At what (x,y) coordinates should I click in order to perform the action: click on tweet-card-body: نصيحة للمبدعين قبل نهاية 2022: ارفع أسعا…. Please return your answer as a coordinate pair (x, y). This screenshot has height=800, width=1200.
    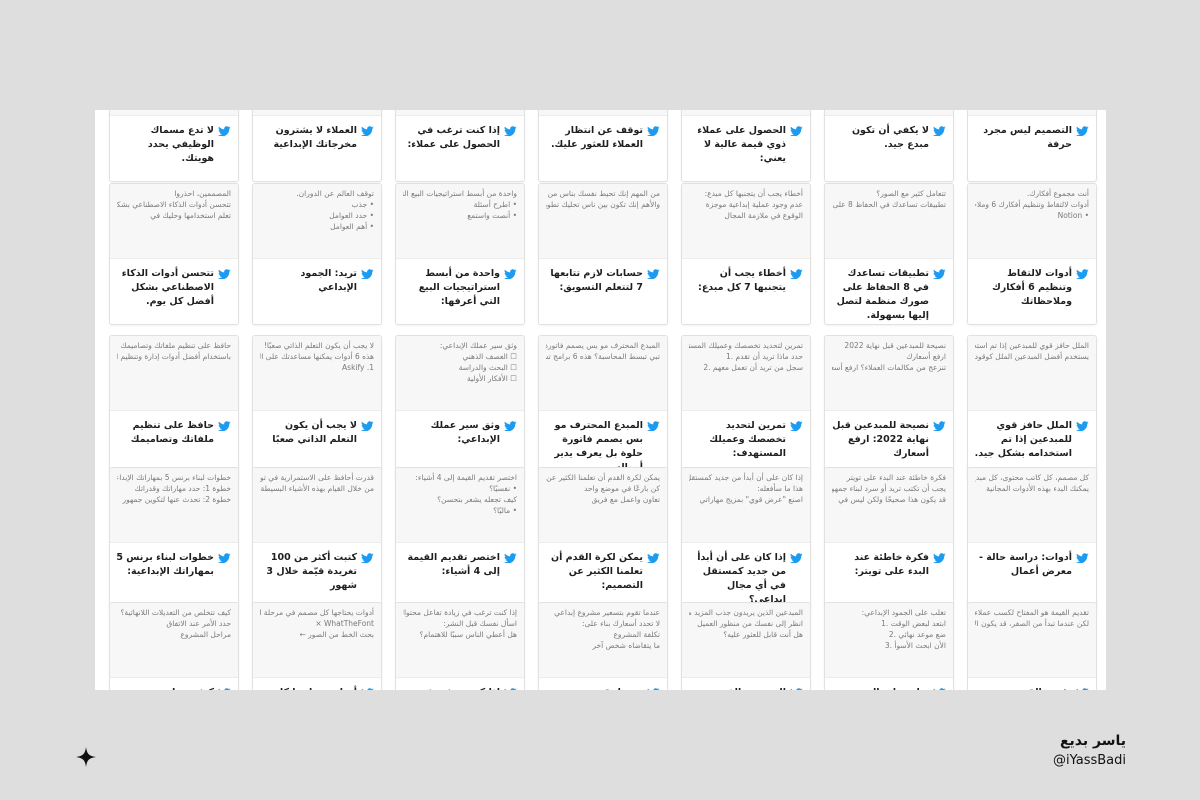
    Looking at the image, I should click on (889, 436).